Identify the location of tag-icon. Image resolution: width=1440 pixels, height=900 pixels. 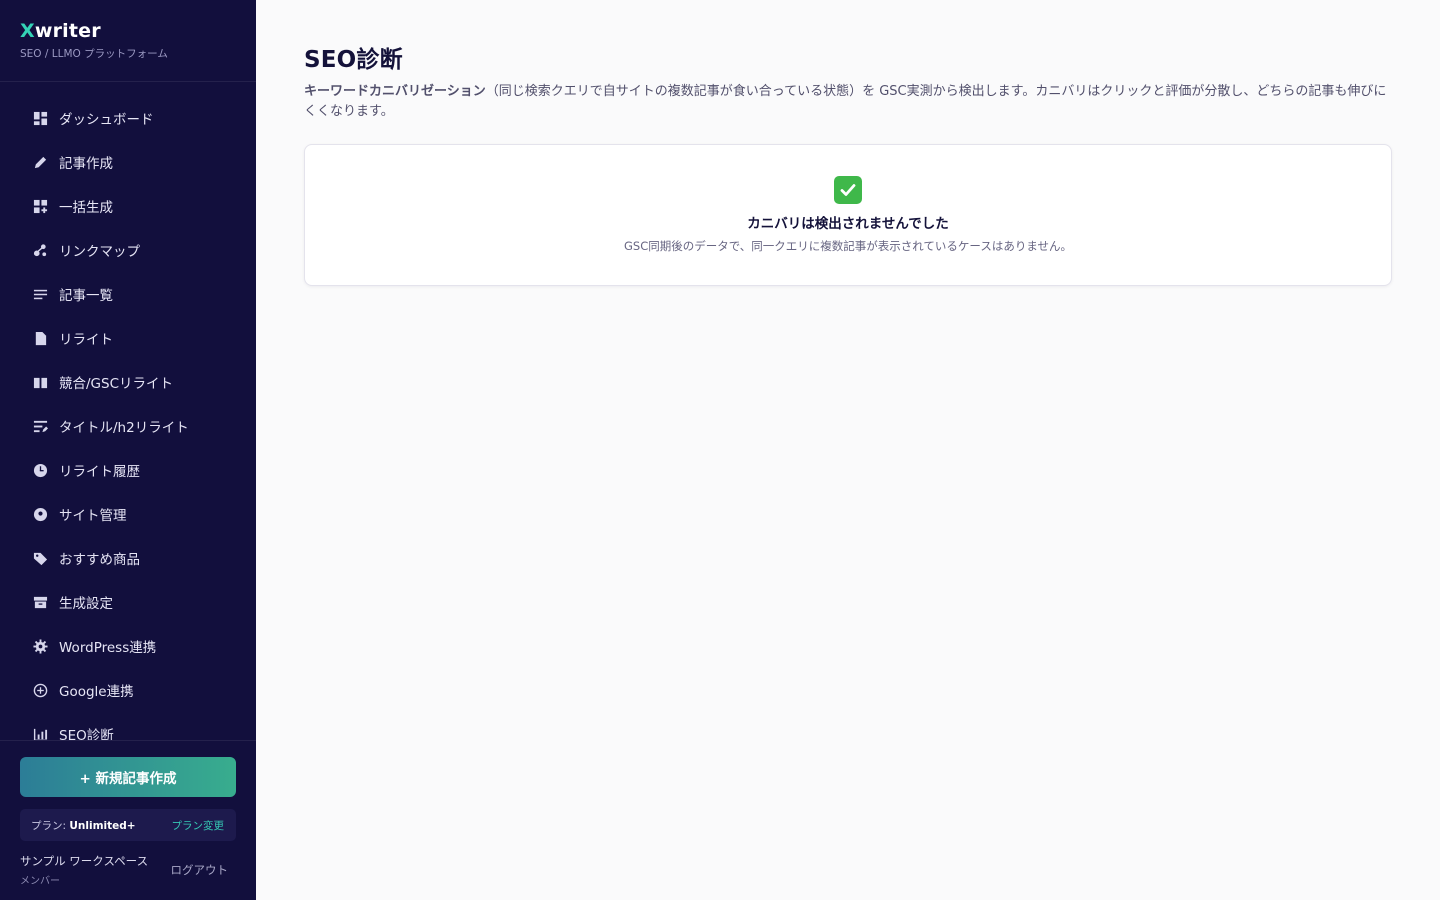
(40, 558).